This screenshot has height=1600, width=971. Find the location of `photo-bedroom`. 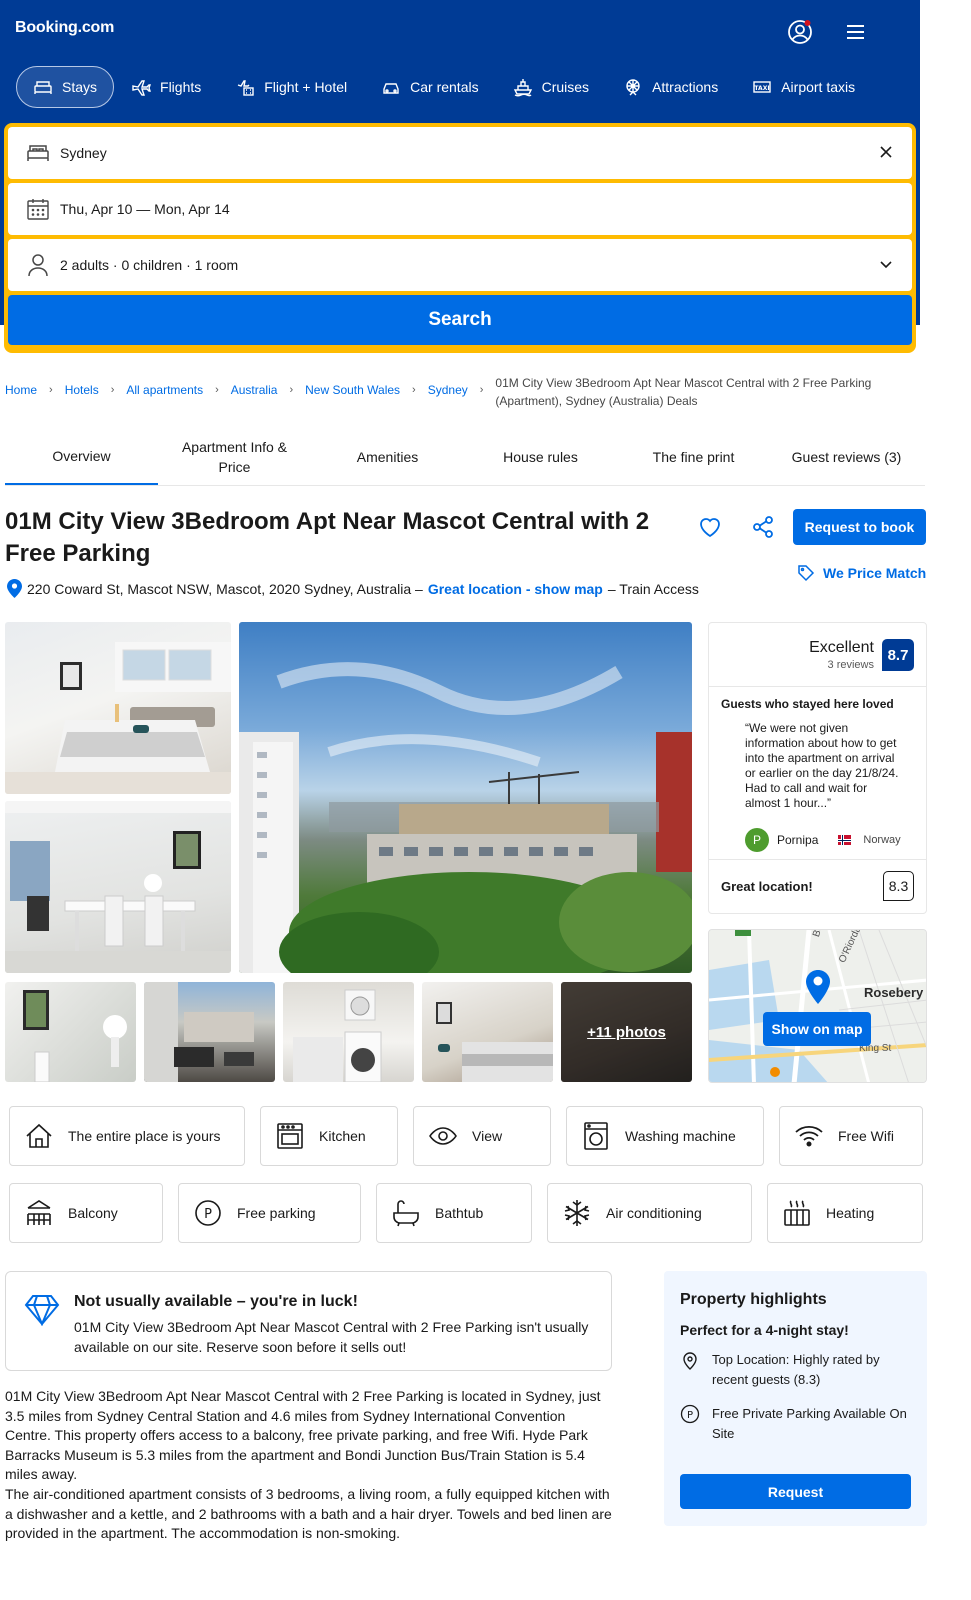

photo-bedroom is located at coordinates (118, 708).